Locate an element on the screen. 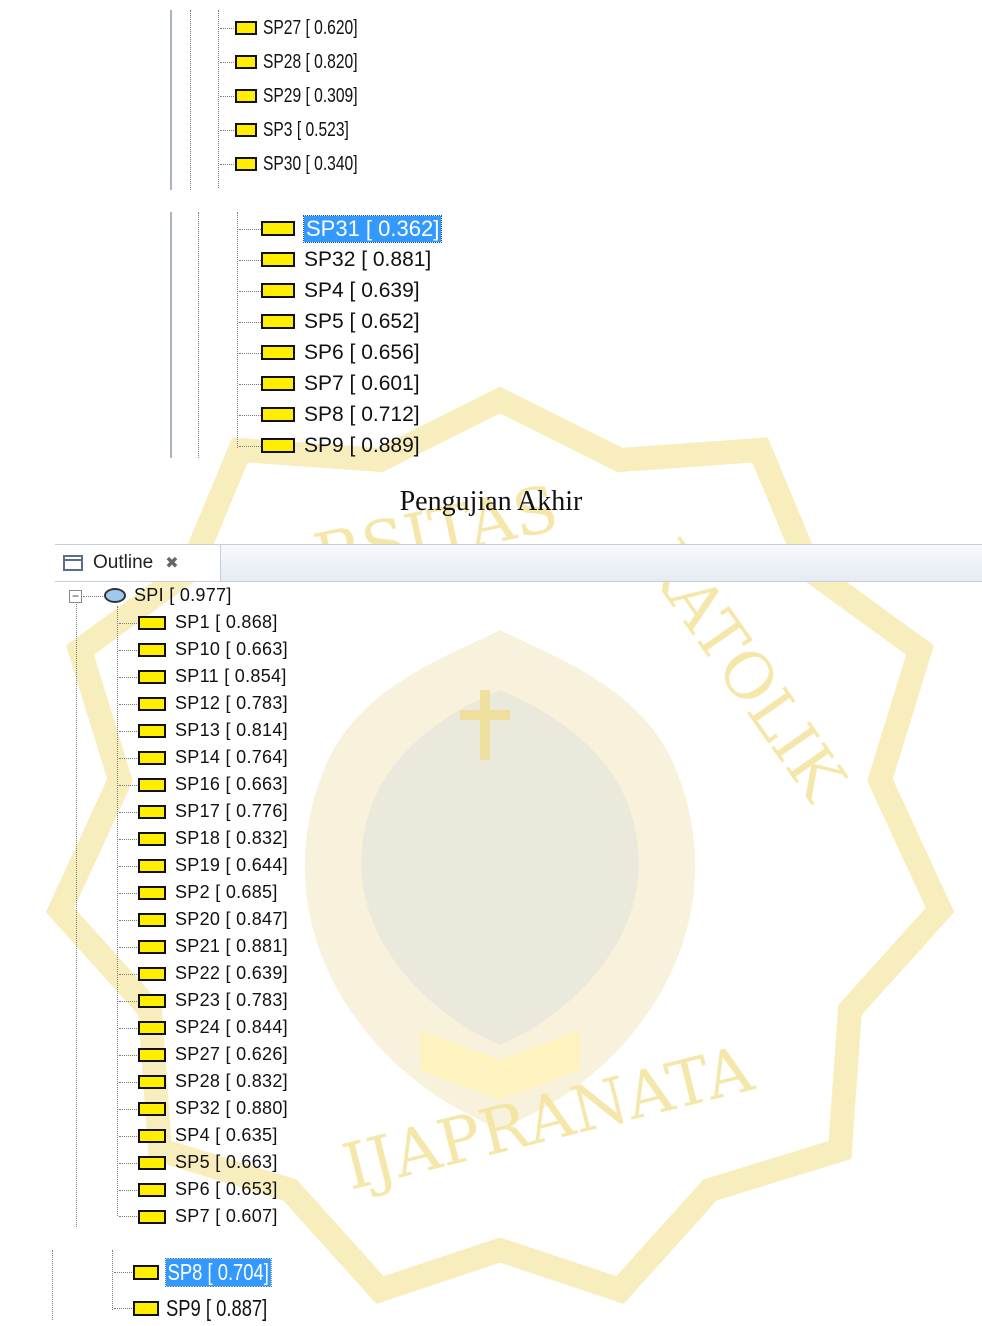 The height and width of the screenshot is (1326, 982). tree-item-label: SP23 [ 0.783] is located at coordinates (231, 1000).